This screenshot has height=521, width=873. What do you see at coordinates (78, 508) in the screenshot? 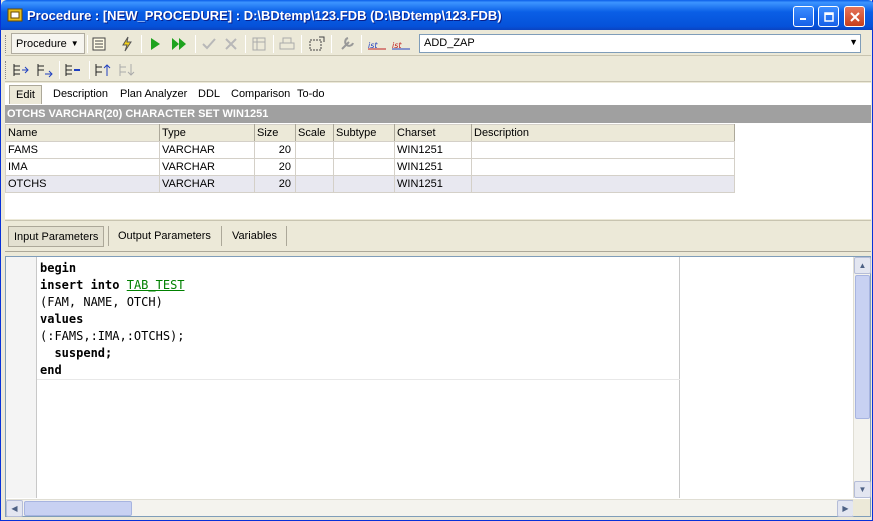
I see `horizontal-scroll-thumb` at bounding box center [78, 508].